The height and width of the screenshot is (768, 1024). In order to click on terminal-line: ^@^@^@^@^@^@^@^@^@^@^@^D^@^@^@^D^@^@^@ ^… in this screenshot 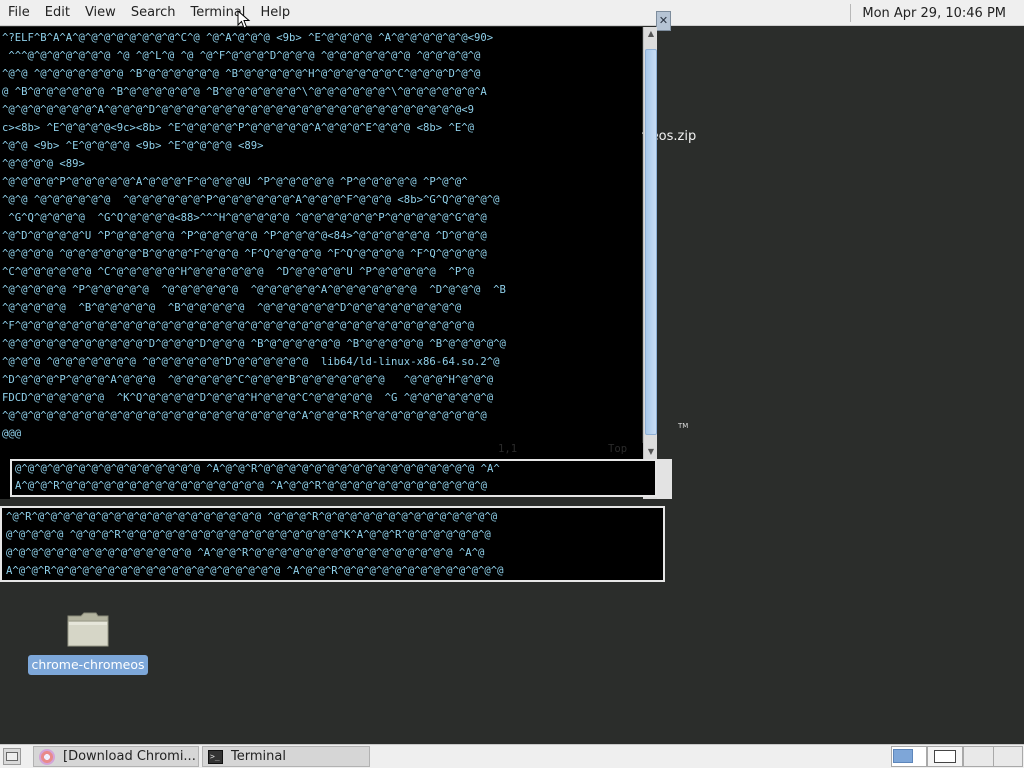, I will do `click(254, 344)`.